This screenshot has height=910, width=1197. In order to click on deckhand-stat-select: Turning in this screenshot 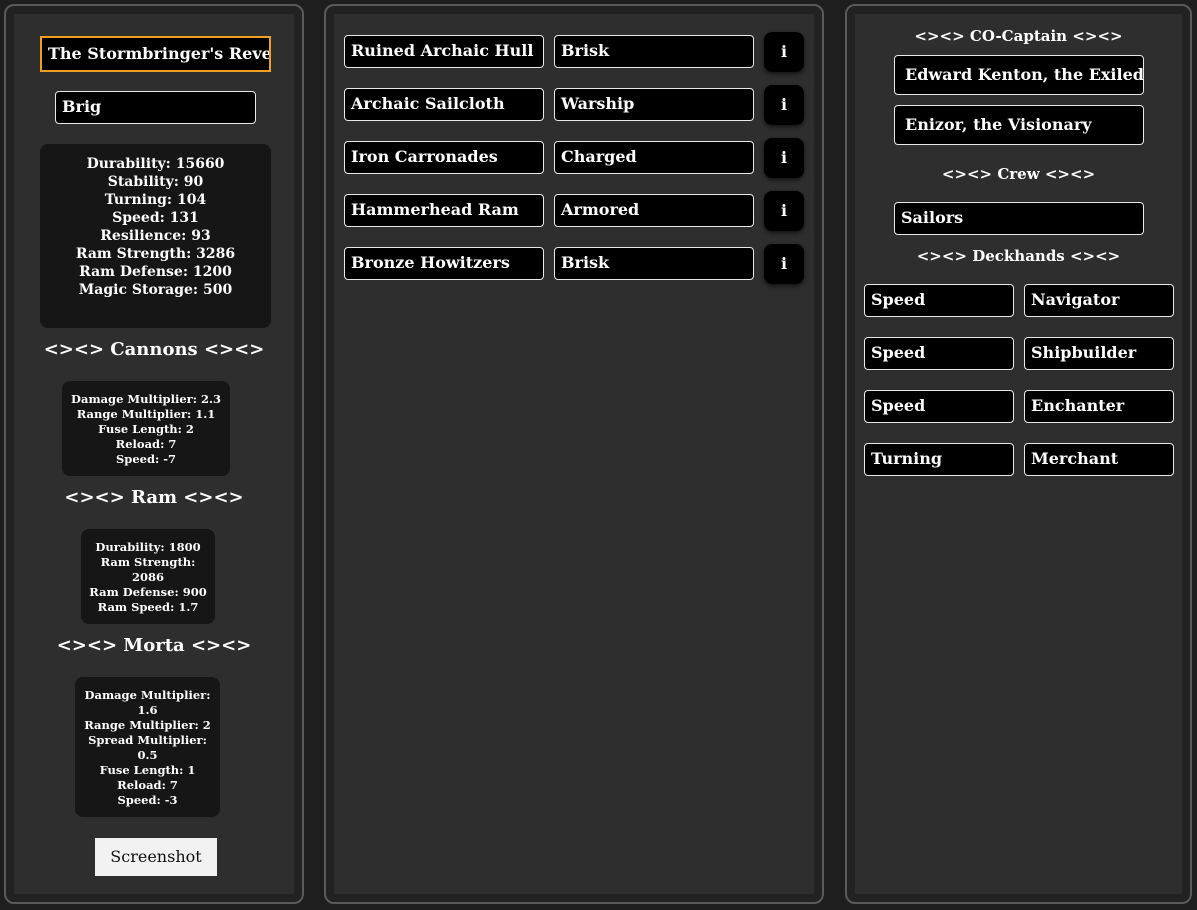, I will do `click(939, 459)`.